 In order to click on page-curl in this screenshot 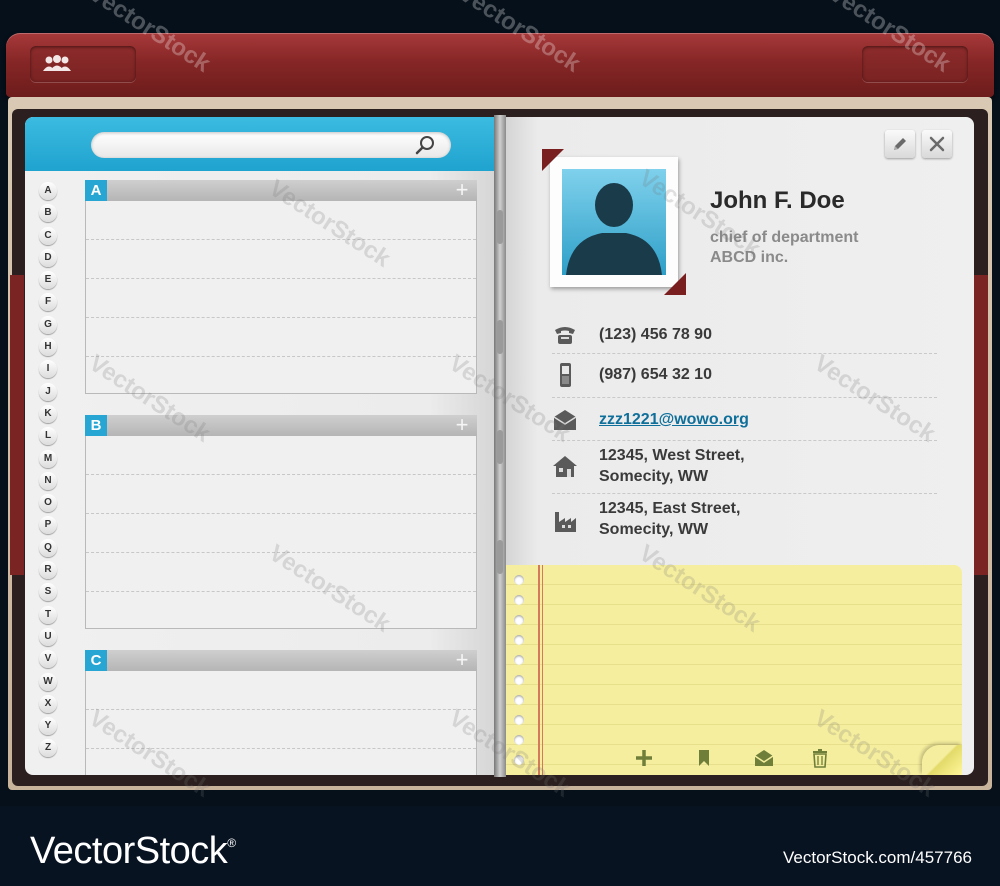, I will do `click(942, 760)`.